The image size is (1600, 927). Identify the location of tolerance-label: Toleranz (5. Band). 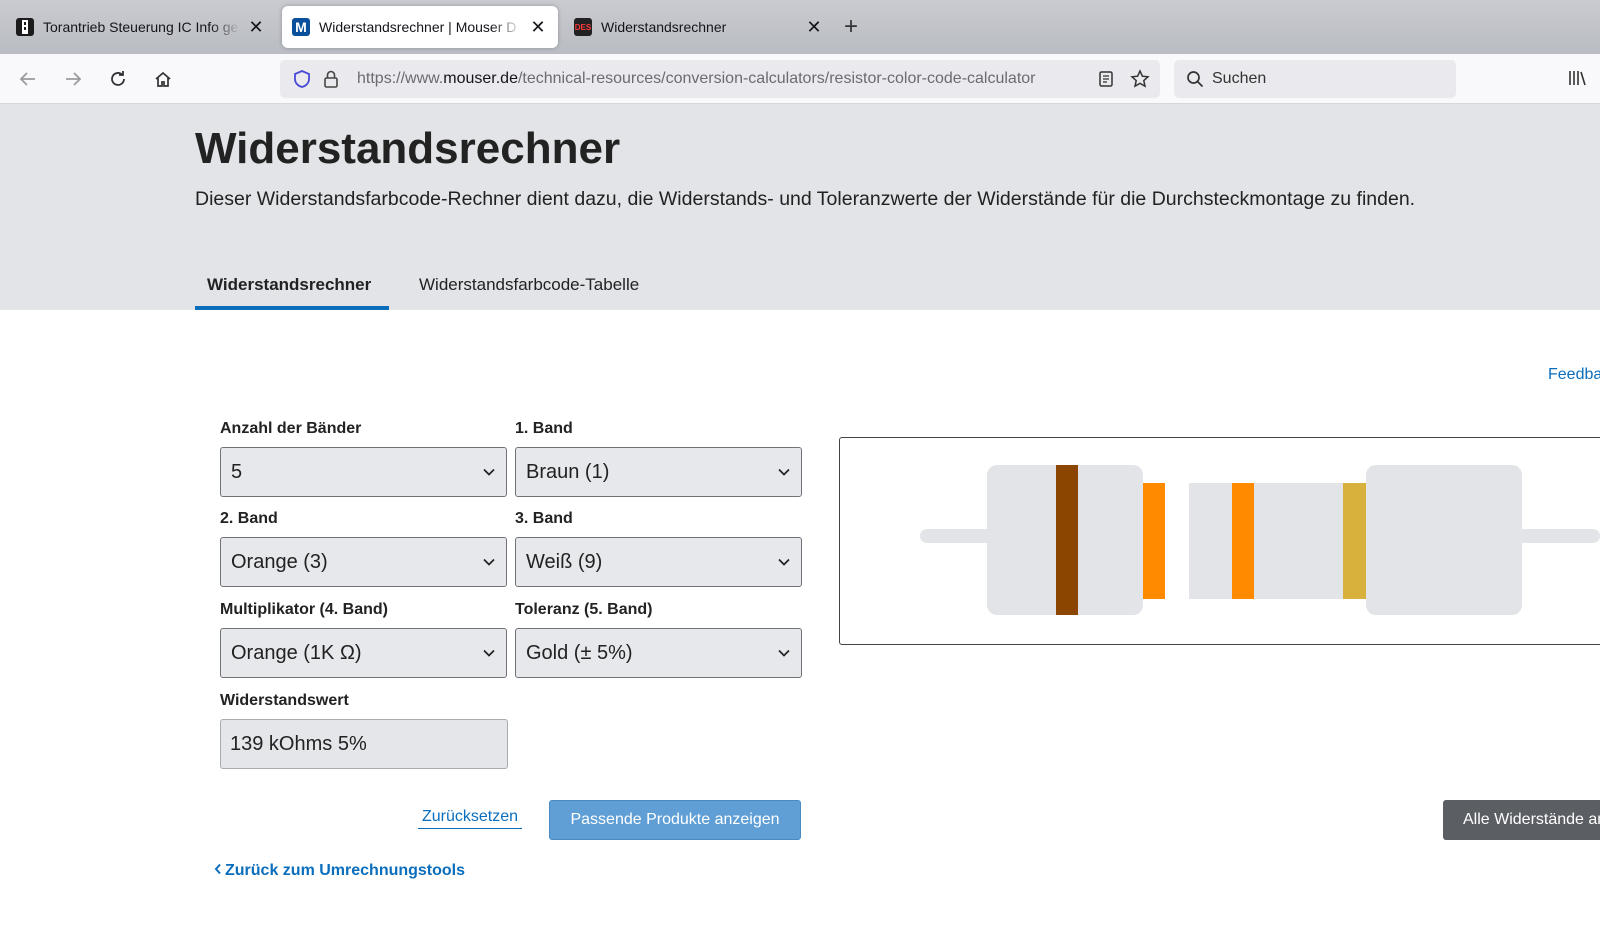
(584, 609).